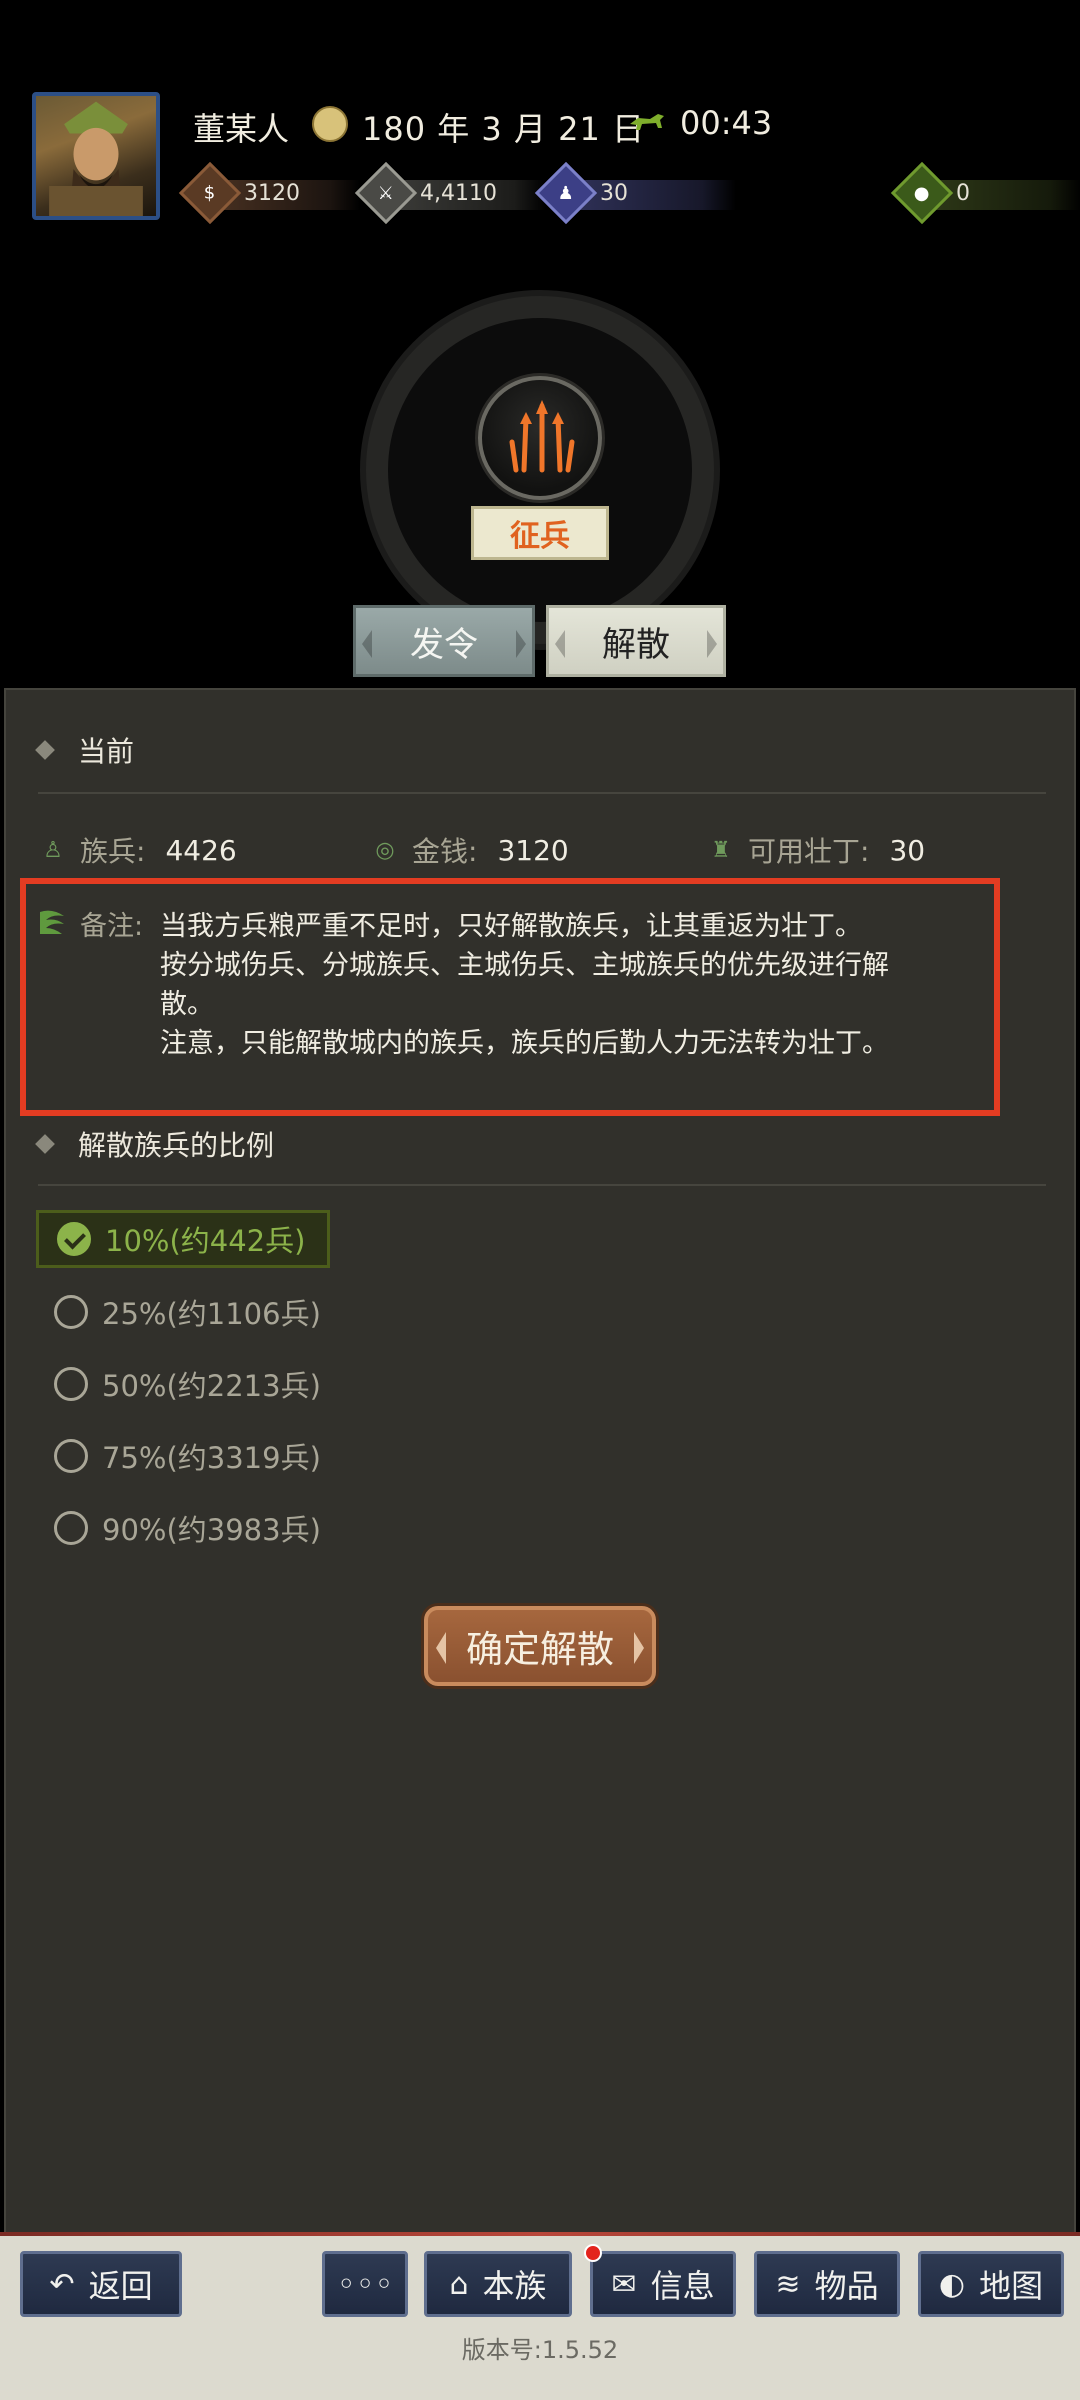  Describe the element at coordinates (566, 193) in the screenshot. I see `strongman-icon: ♟` at that location.